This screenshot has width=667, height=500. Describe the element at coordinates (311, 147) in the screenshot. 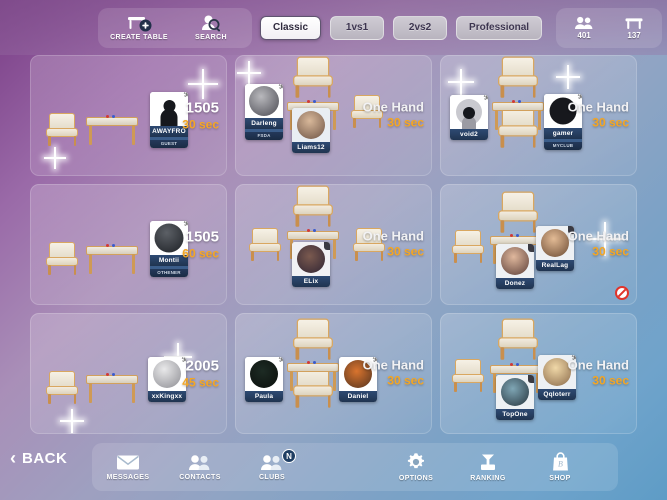

I see `player-name: Liams12` at that location.